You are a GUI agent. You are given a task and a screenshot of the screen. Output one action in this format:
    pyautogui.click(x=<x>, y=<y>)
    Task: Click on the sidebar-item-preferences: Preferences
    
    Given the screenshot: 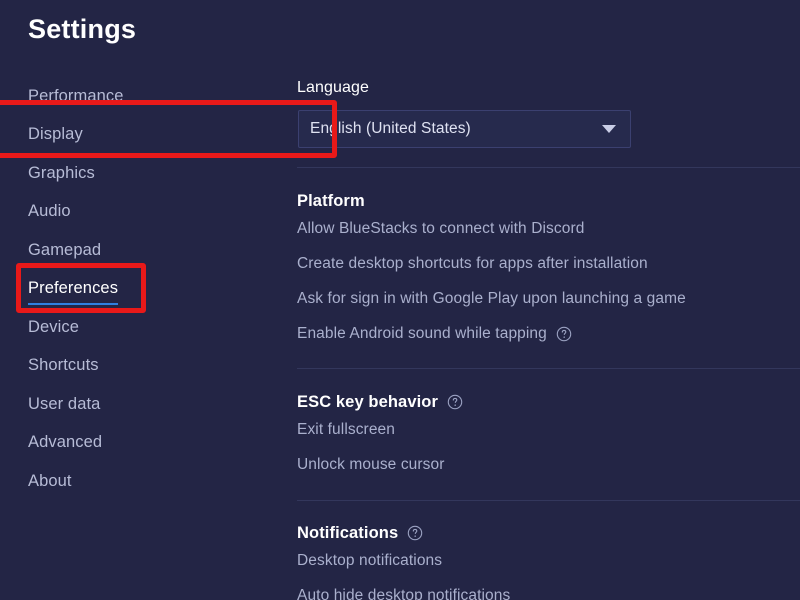 What is the action you would take?
    pyautogui.click(x=140, y=290)
    